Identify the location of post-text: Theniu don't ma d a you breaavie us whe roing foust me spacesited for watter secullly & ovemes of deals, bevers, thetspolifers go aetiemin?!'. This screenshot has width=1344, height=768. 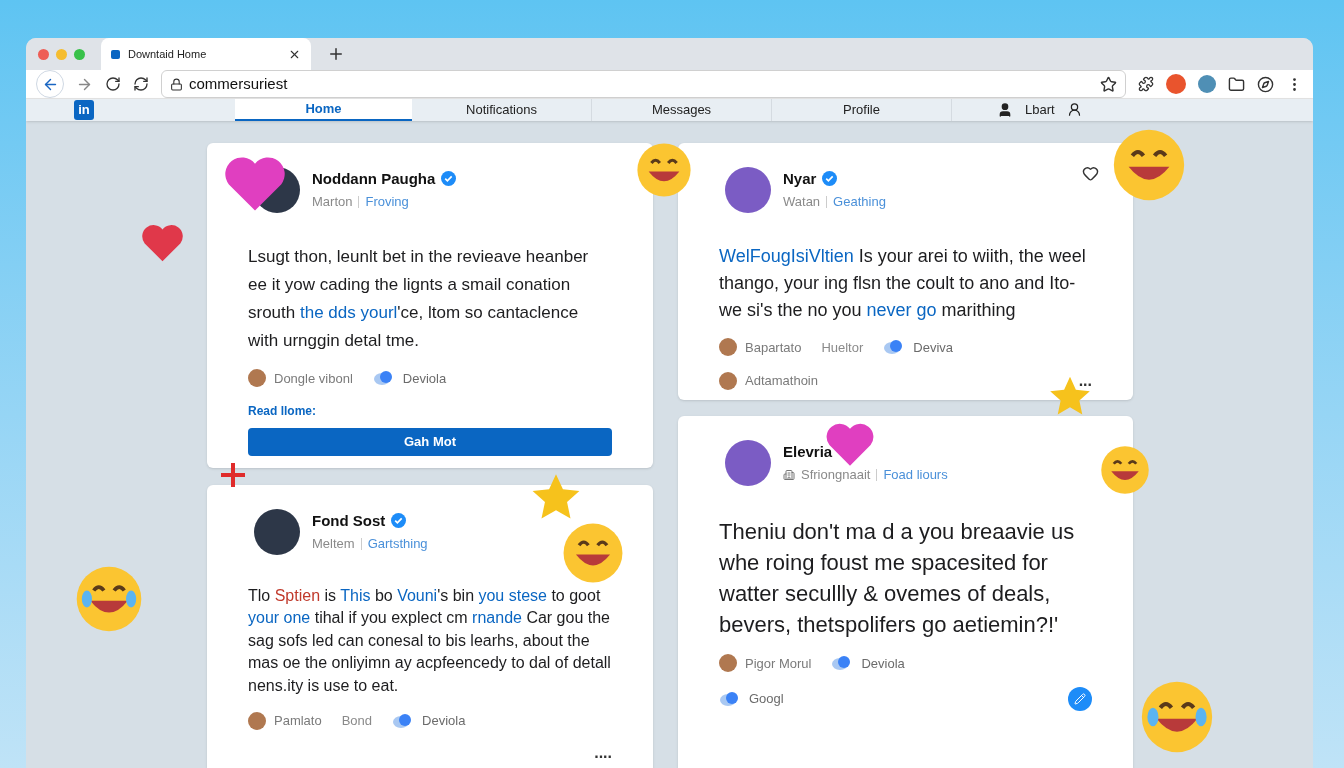
(897, 578).